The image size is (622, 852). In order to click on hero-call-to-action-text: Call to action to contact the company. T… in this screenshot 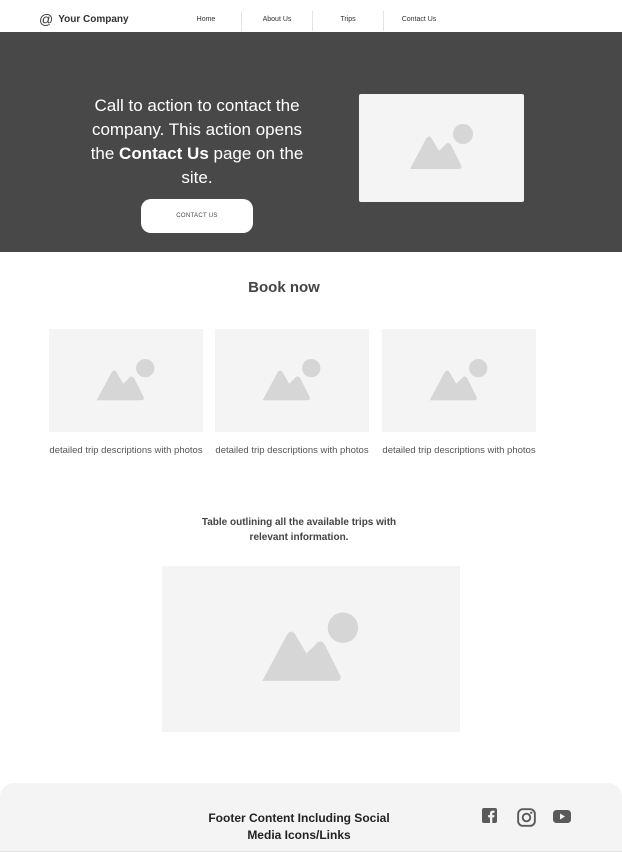, I will do `click(197, 142)`.